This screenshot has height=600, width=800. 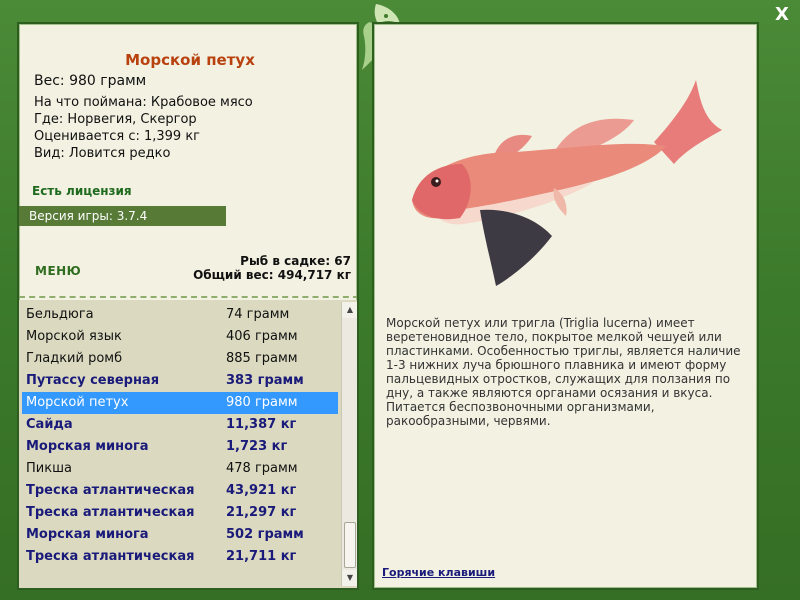 I want to click on catch-row-weight: 980 грамм, so click(x=262, y=402).